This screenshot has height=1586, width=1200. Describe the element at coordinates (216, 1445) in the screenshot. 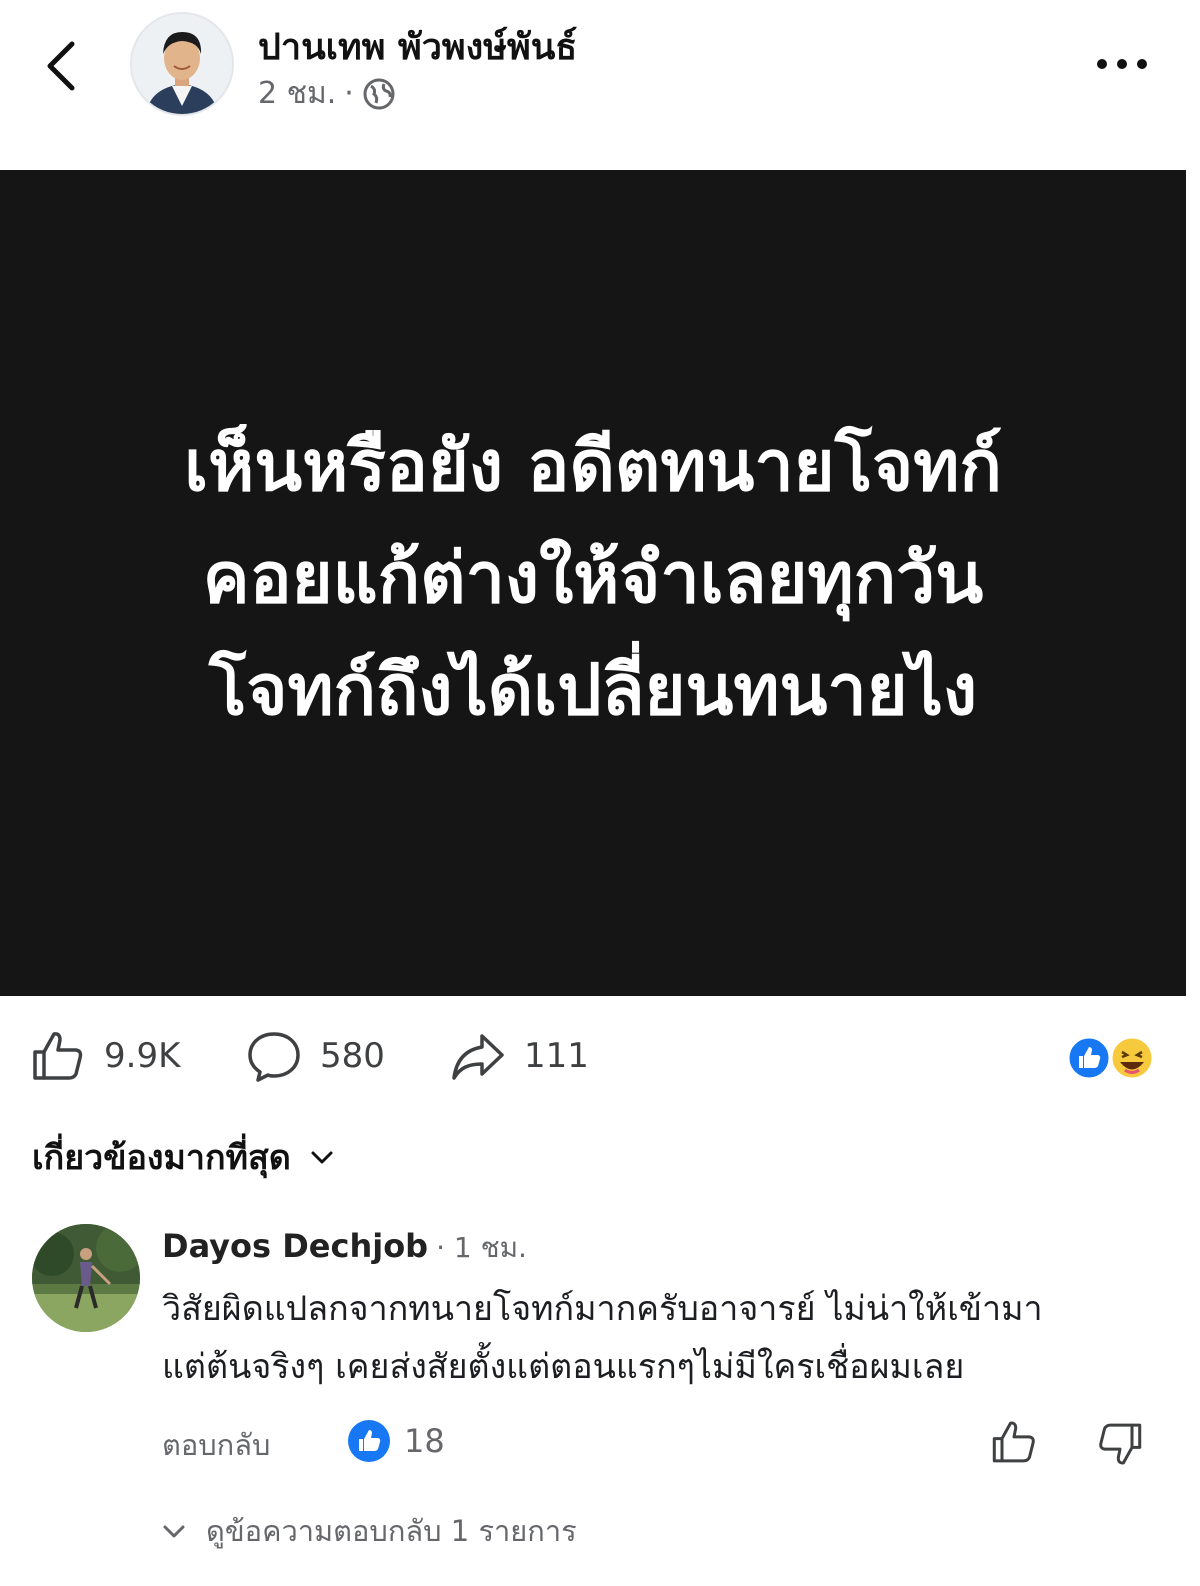

I see `reply-button: ตอบกลับ` at that location.